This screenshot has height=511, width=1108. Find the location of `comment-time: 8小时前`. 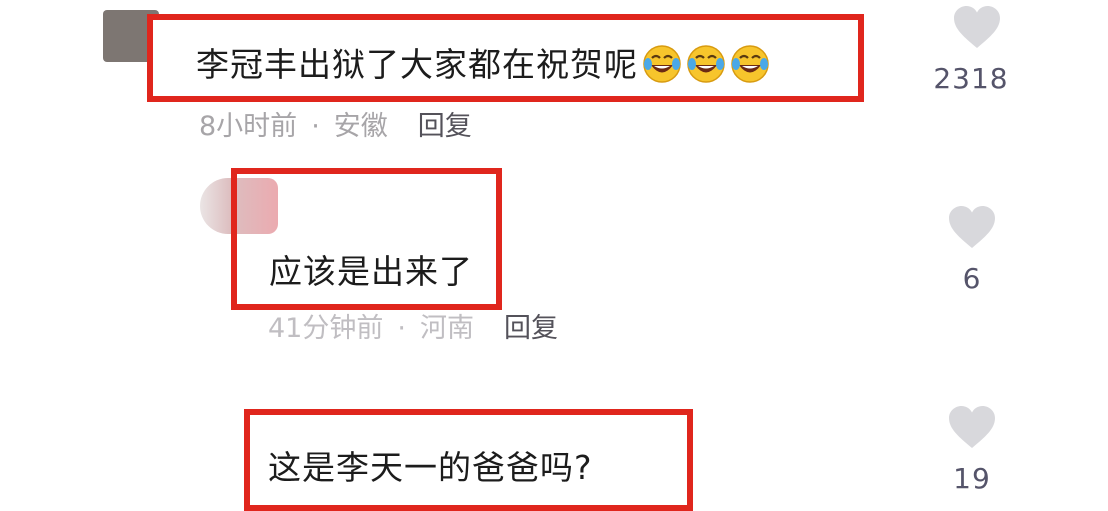

comment-time: 8小时前 is located at coordinates (248, 126).